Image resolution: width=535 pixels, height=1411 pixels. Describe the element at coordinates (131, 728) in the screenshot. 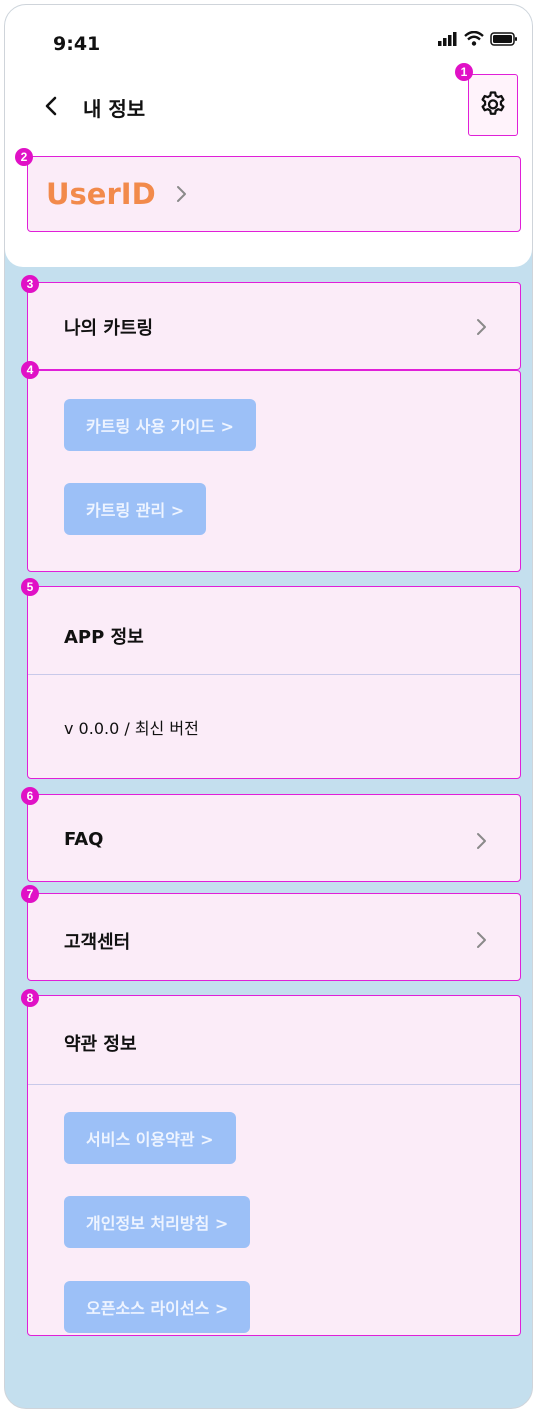

I see `app-version-text: v 0.0.0 / 최신 버전` at that location.